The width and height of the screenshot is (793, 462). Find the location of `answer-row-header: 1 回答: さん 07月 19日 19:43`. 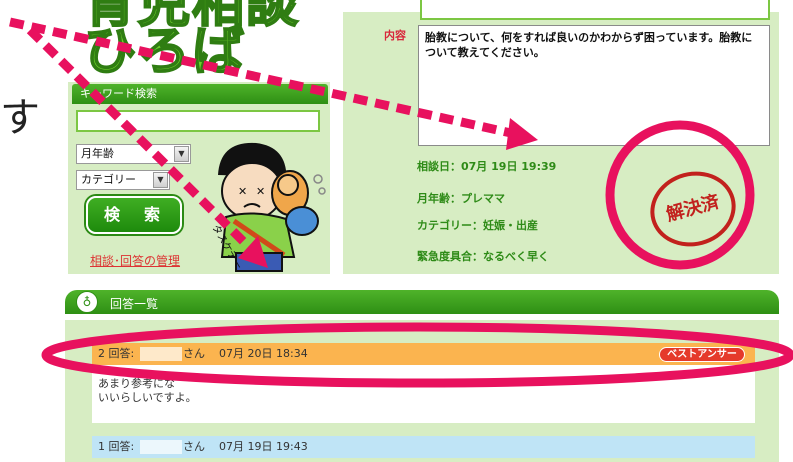

answer-row-header: 1 回答: さん 07月 19日 19:43 is located at coordinates (423, 447).